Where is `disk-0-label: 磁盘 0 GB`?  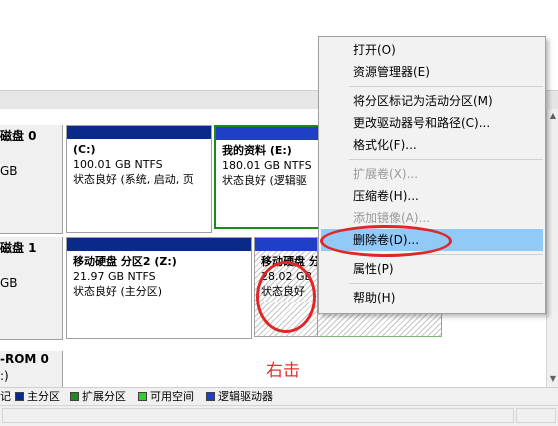 disk-0-label: 磁盘 0 GB is located at coordinates (31, 179).